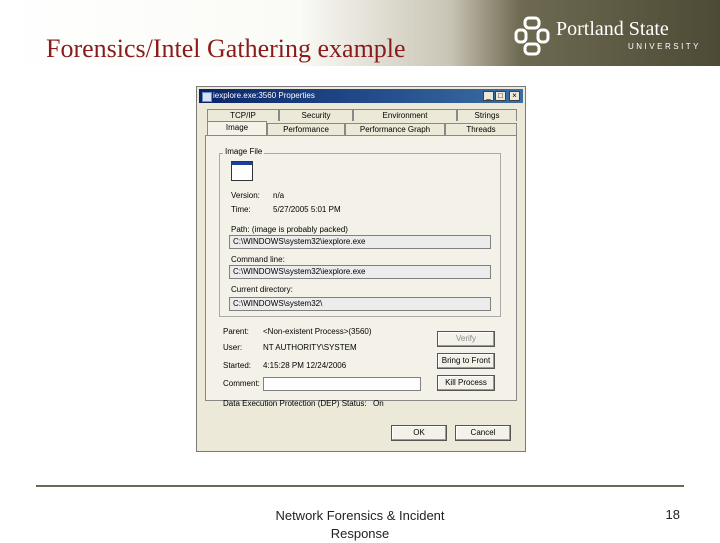  I want to click on time-value: 5/27/2005 5:01 PM, so click(307, 209).